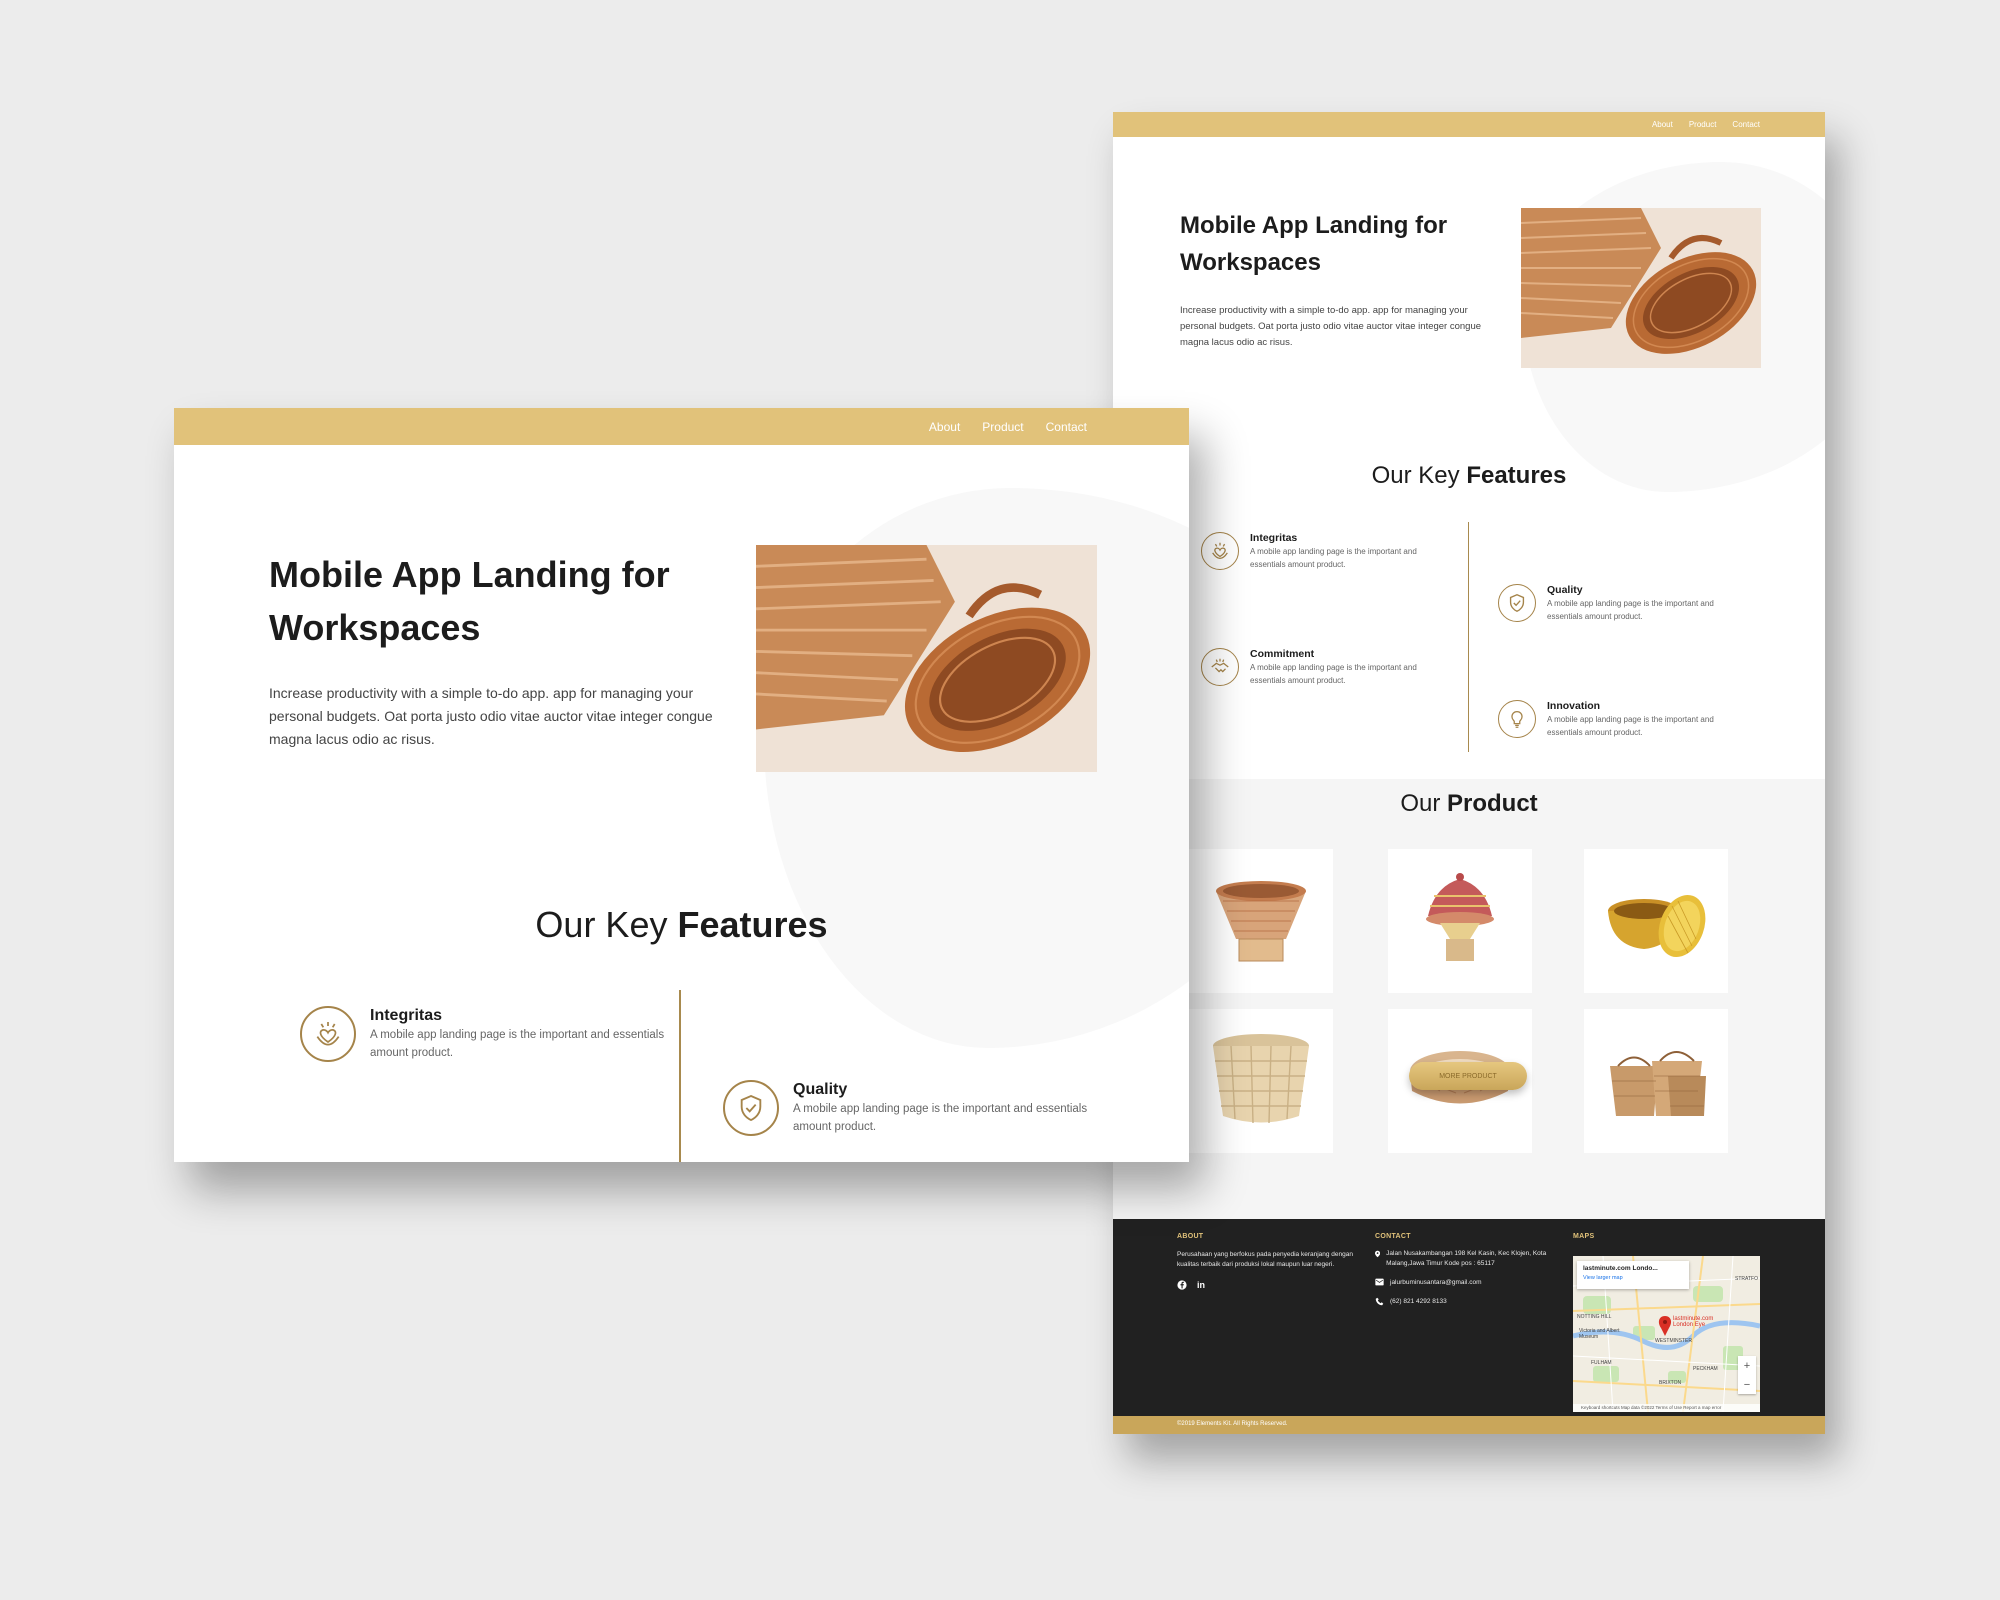 Image resolution: width=2000 pixels, height=1600 pixels. Describe the element at coordinates (1467, 1302) in the screenshot. I see `footer-phone-row: (62) 821 4292 8133` at that location.